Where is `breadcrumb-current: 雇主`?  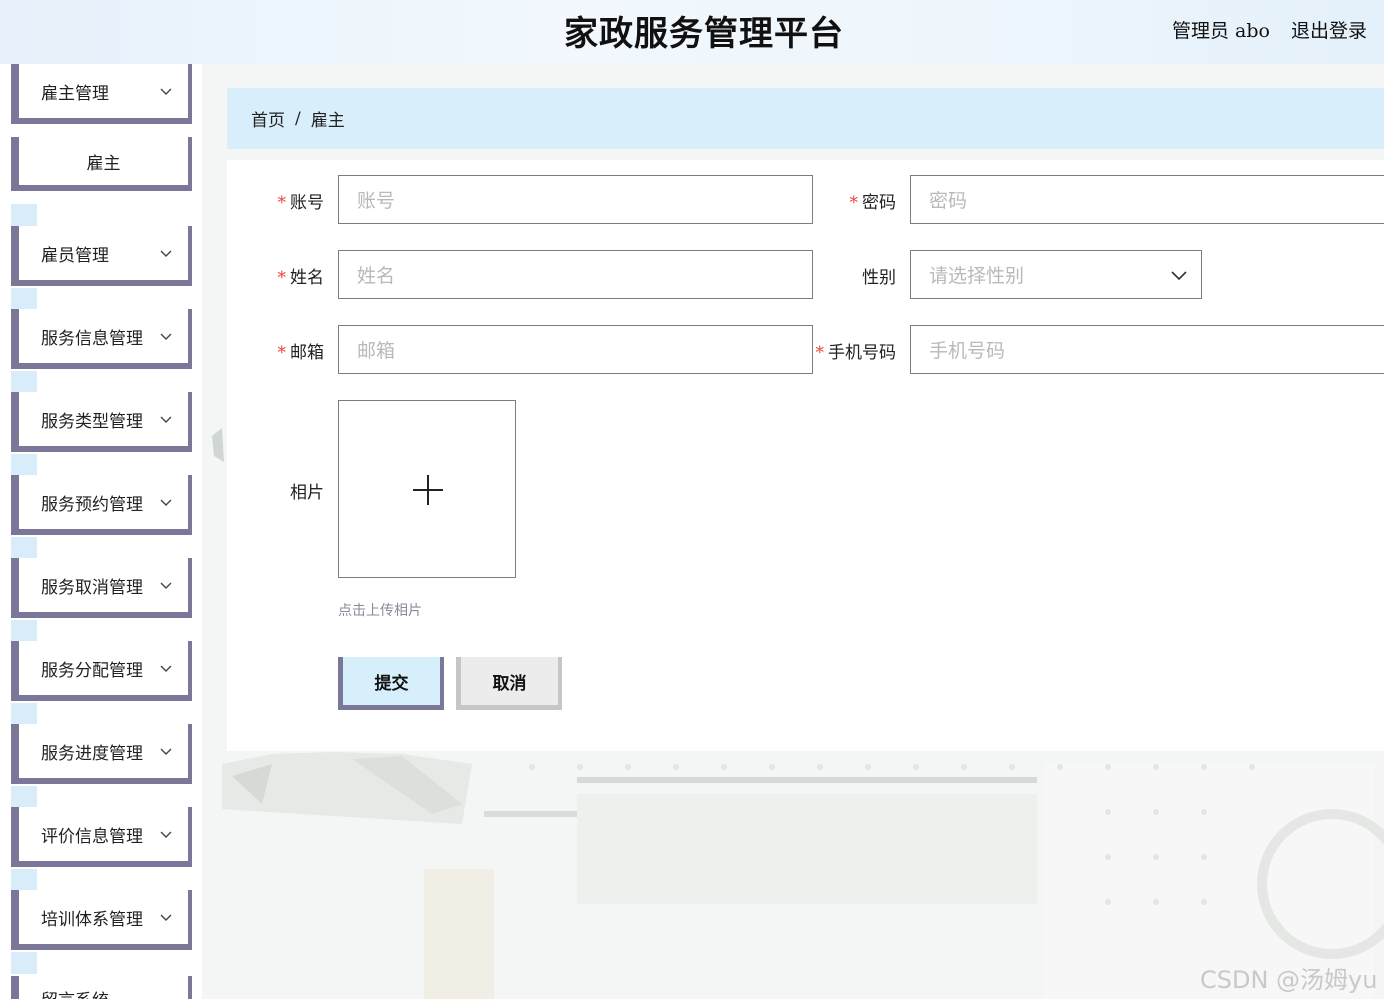
breadcrumb-current: 雇主 is located at coordinates (327, 121).